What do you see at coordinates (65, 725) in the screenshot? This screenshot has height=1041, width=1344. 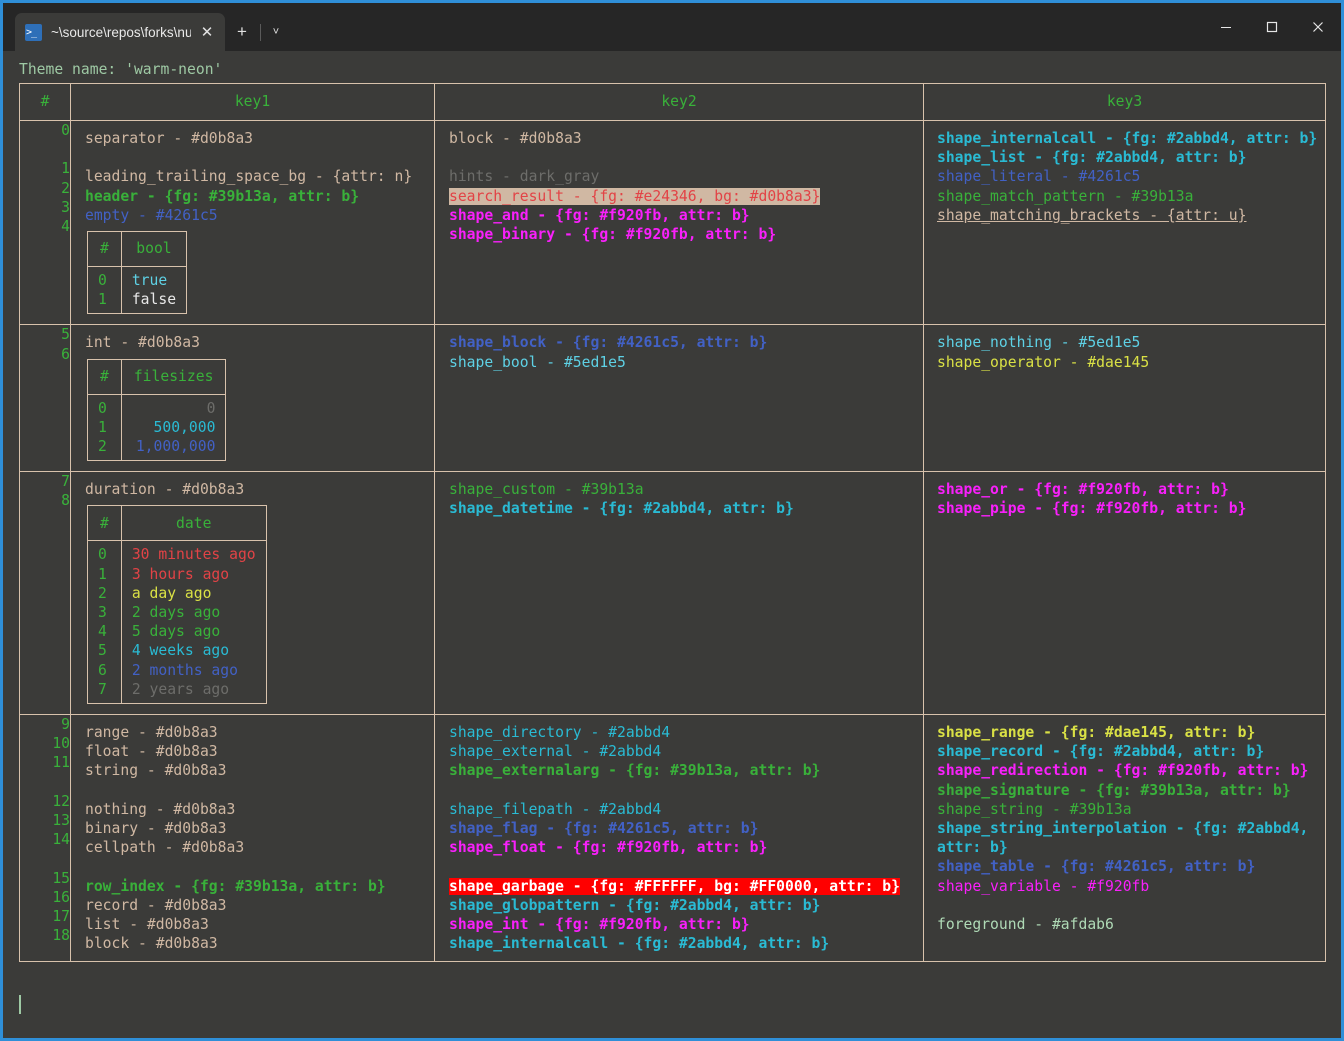 I see `row-index: 9` at bounding box center [65, 725].